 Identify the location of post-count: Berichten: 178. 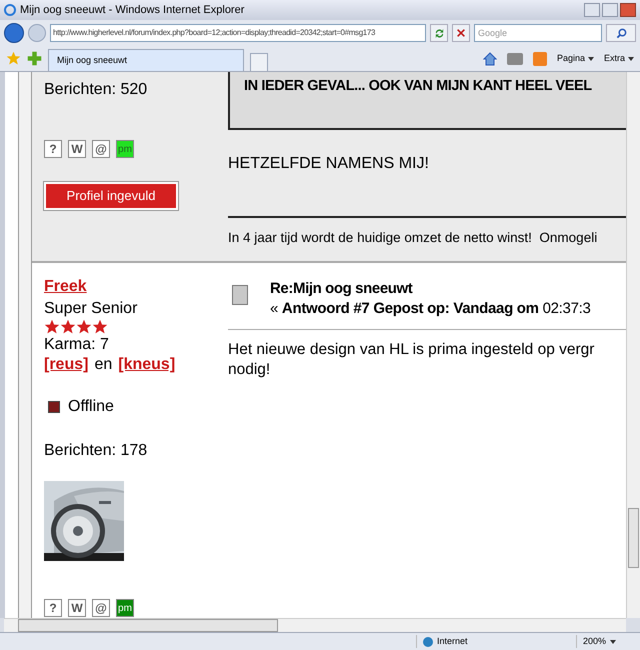
(96, 451).